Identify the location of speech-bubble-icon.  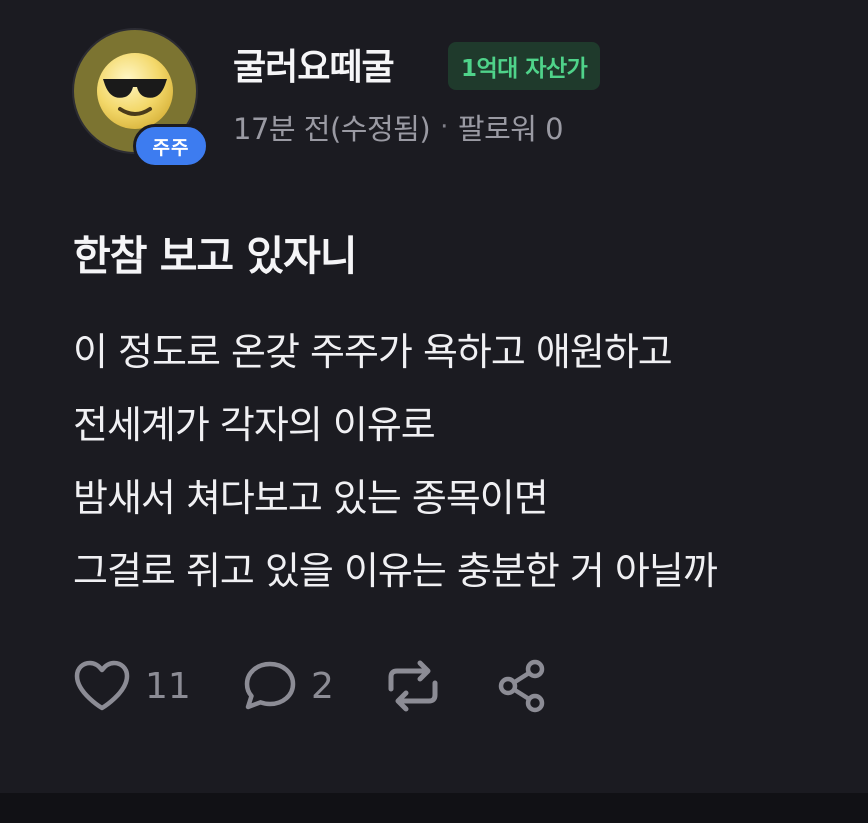
(270, 685).